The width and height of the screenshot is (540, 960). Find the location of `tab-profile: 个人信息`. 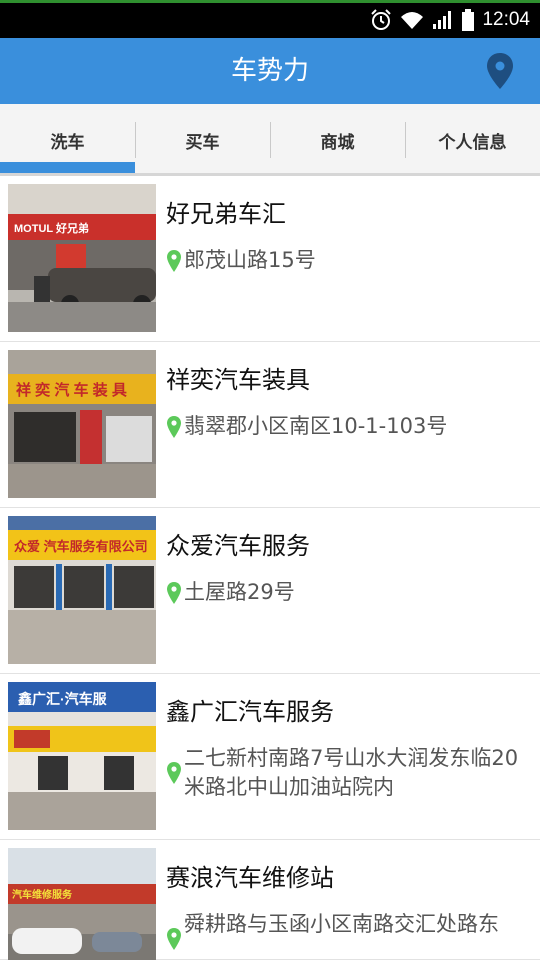

tab-profile: 个人信息 is located at coordinates (472, 140).